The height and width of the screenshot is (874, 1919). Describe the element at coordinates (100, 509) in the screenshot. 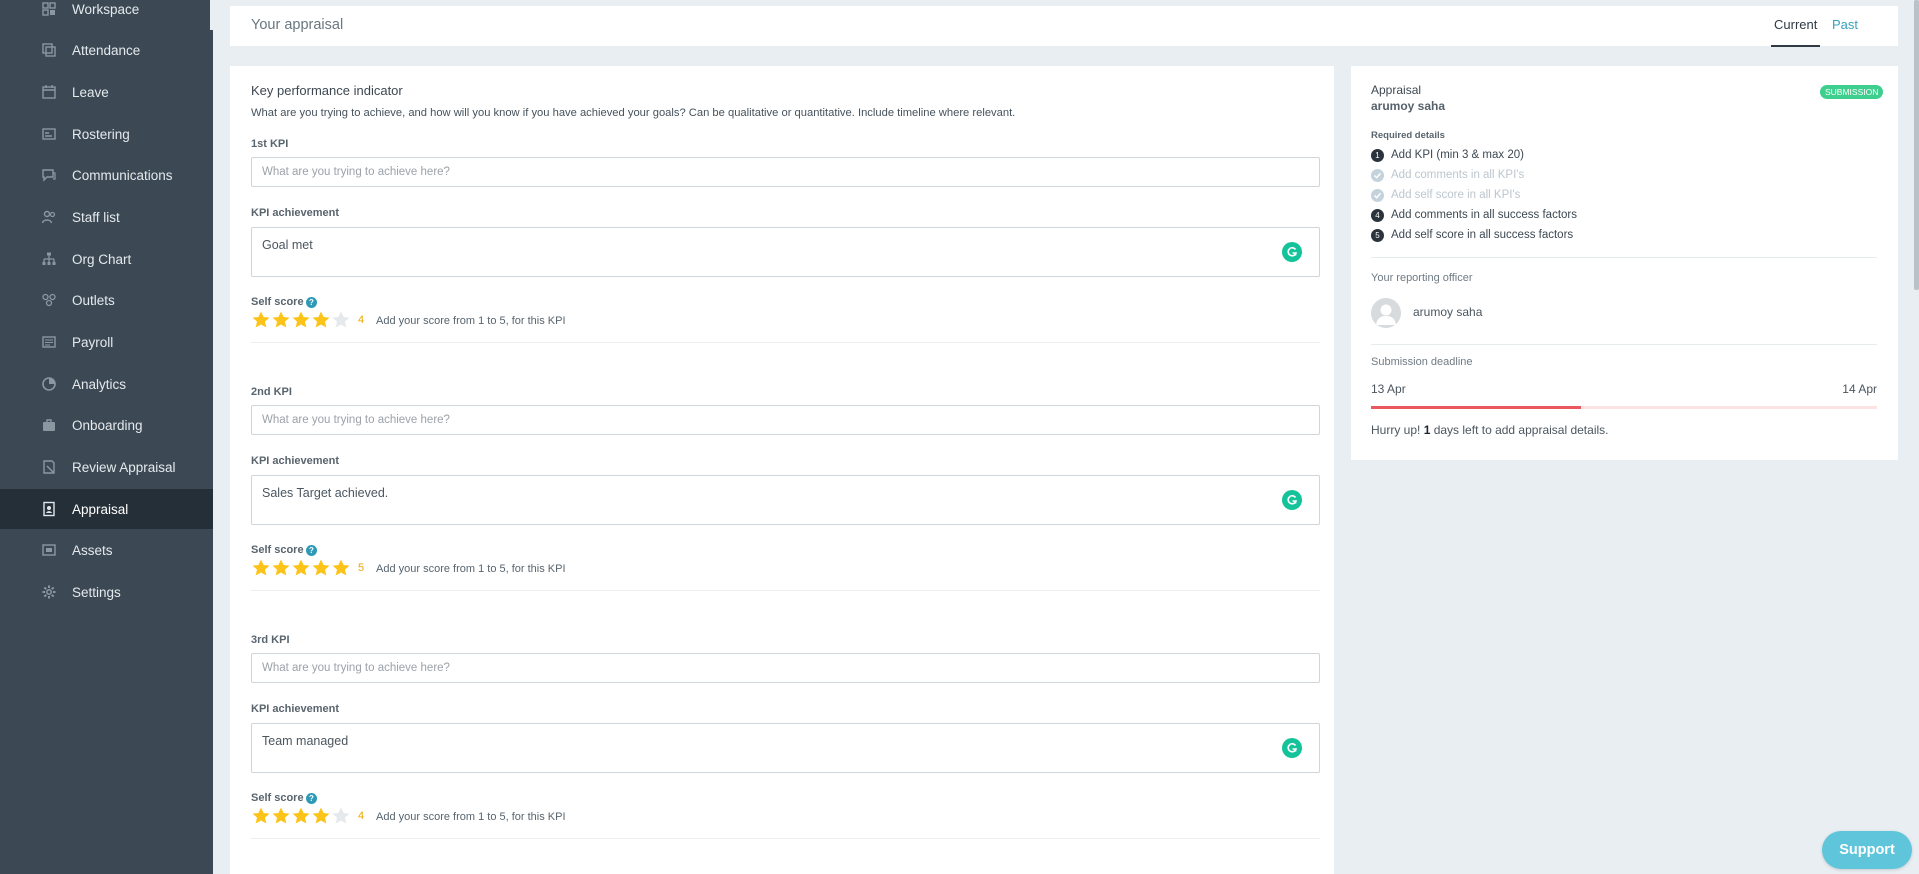

I see `sidebar-item-label: Appraisal` at that location.